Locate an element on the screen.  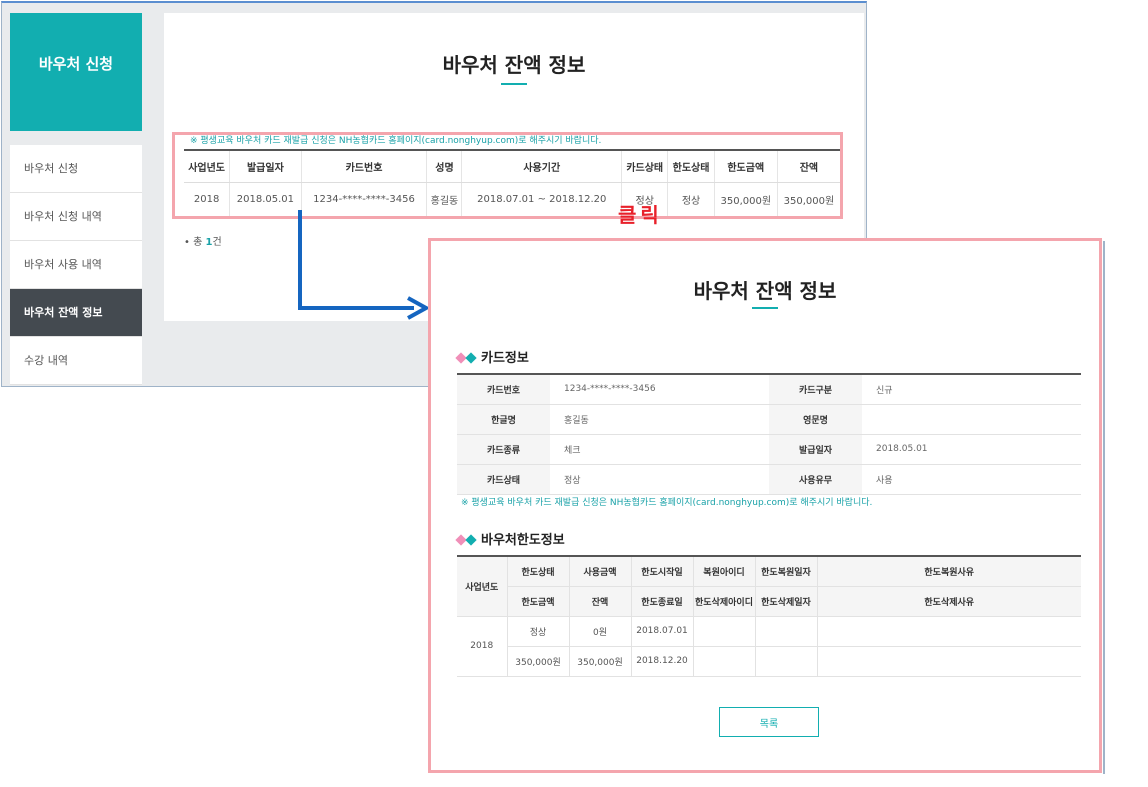
flow-arrow-icon is located at coordinates (364, 265).